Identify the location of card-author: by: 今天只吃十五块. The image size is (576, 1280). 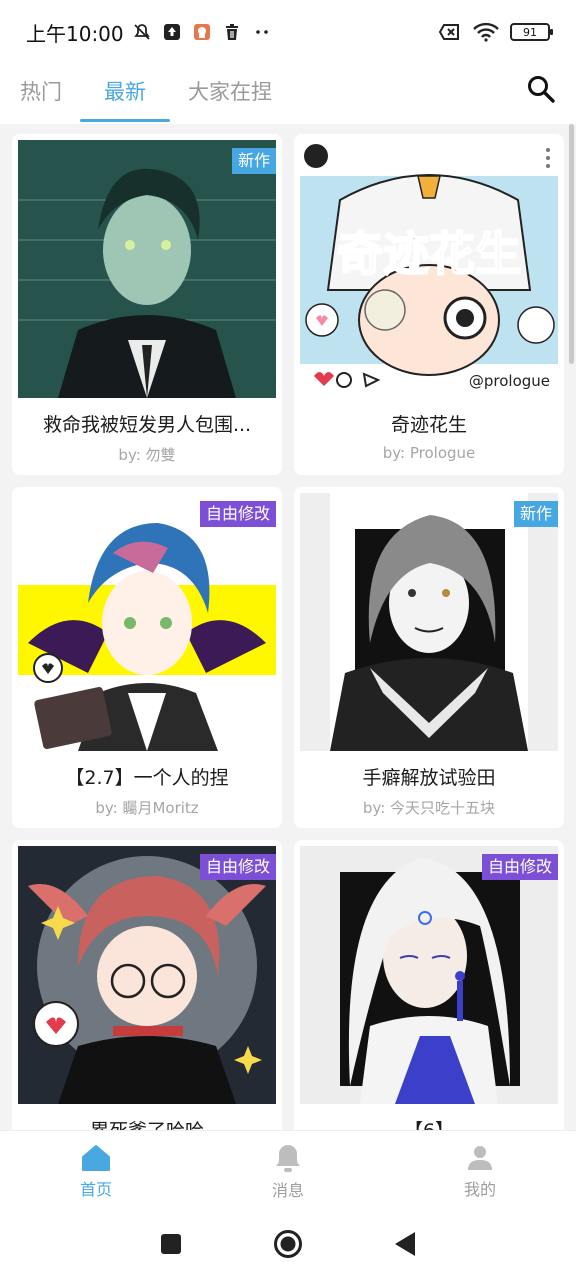
(429, 807).